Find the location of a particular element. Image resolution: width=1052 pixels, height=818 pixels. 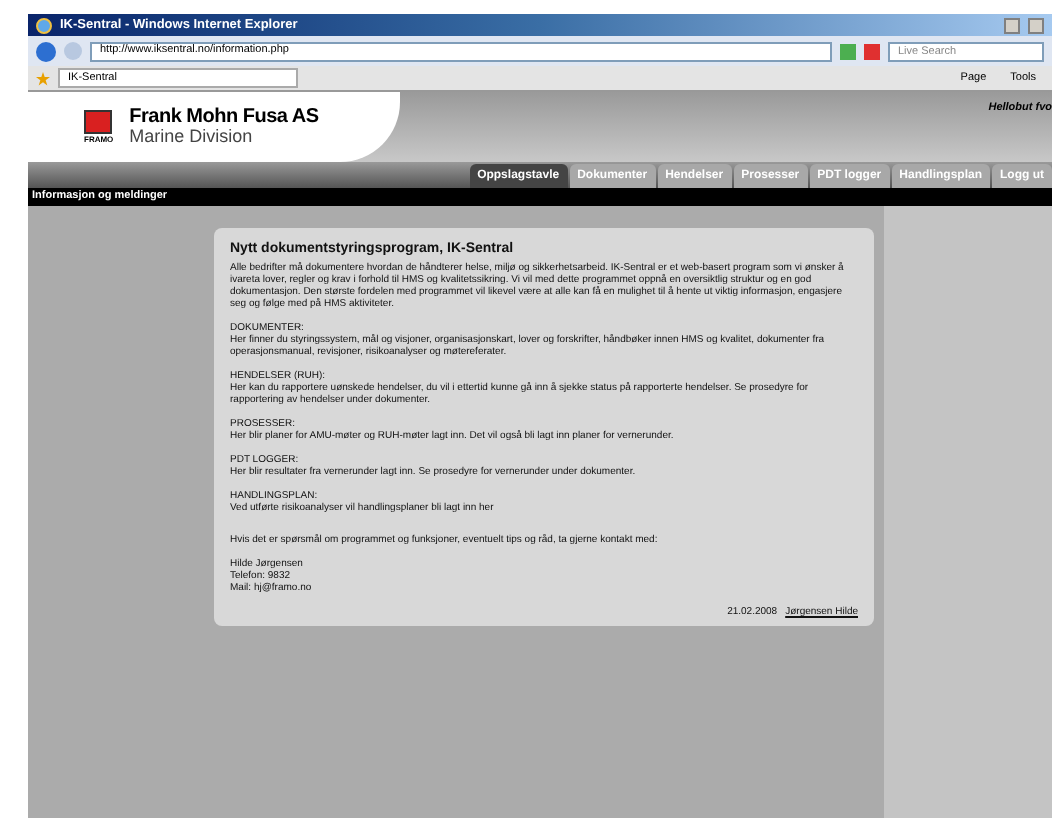

refresh-button is located at coordinates (848, 51).